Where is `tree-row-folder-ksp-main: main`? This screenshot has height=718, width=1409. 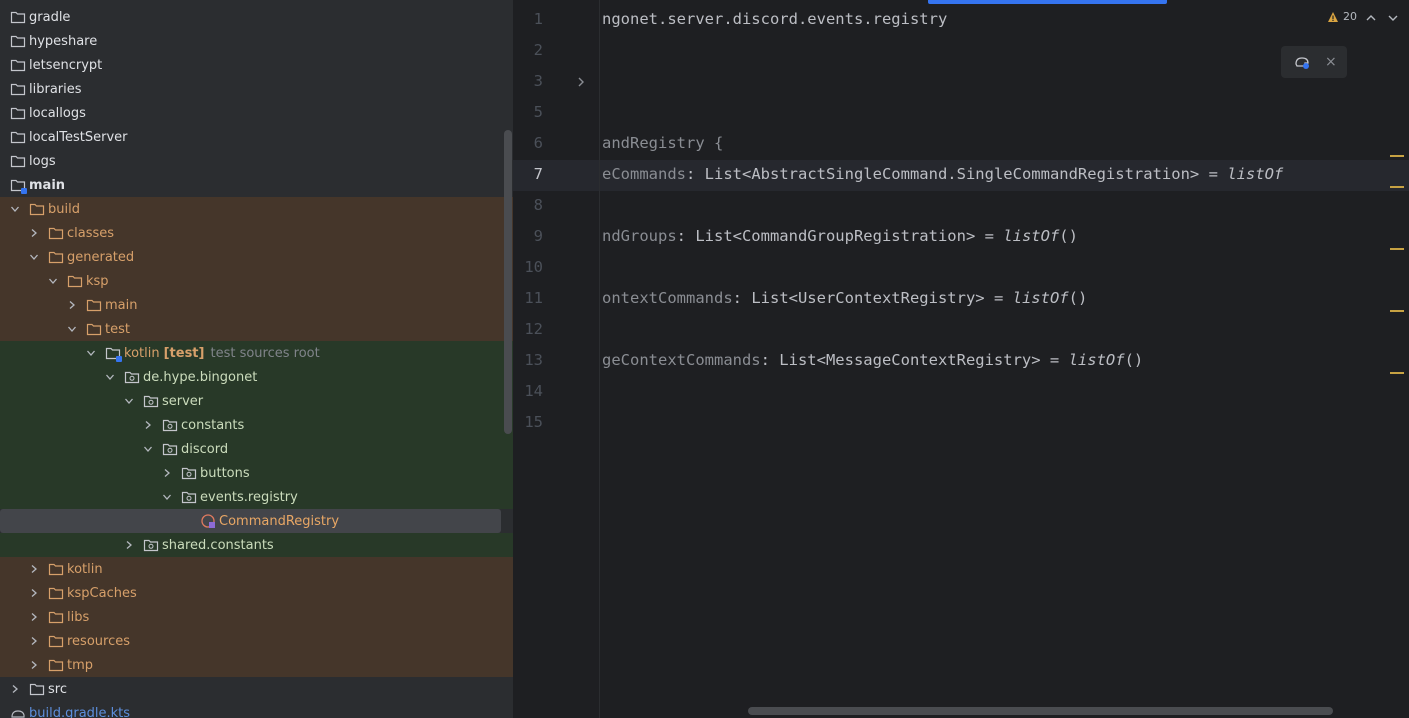 tree-row-folder-ksp-main: main is located at coordinates (256, 305).